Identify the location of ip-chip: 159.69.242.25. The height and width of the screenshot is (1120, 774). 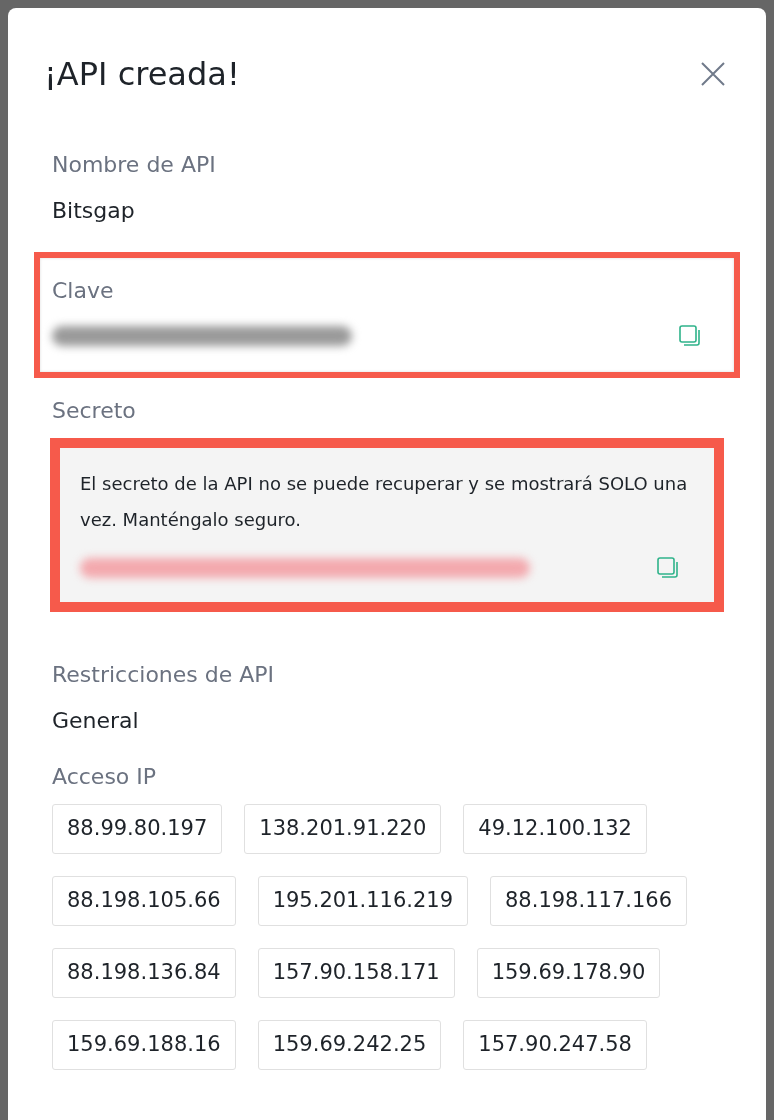
(349, 1045).